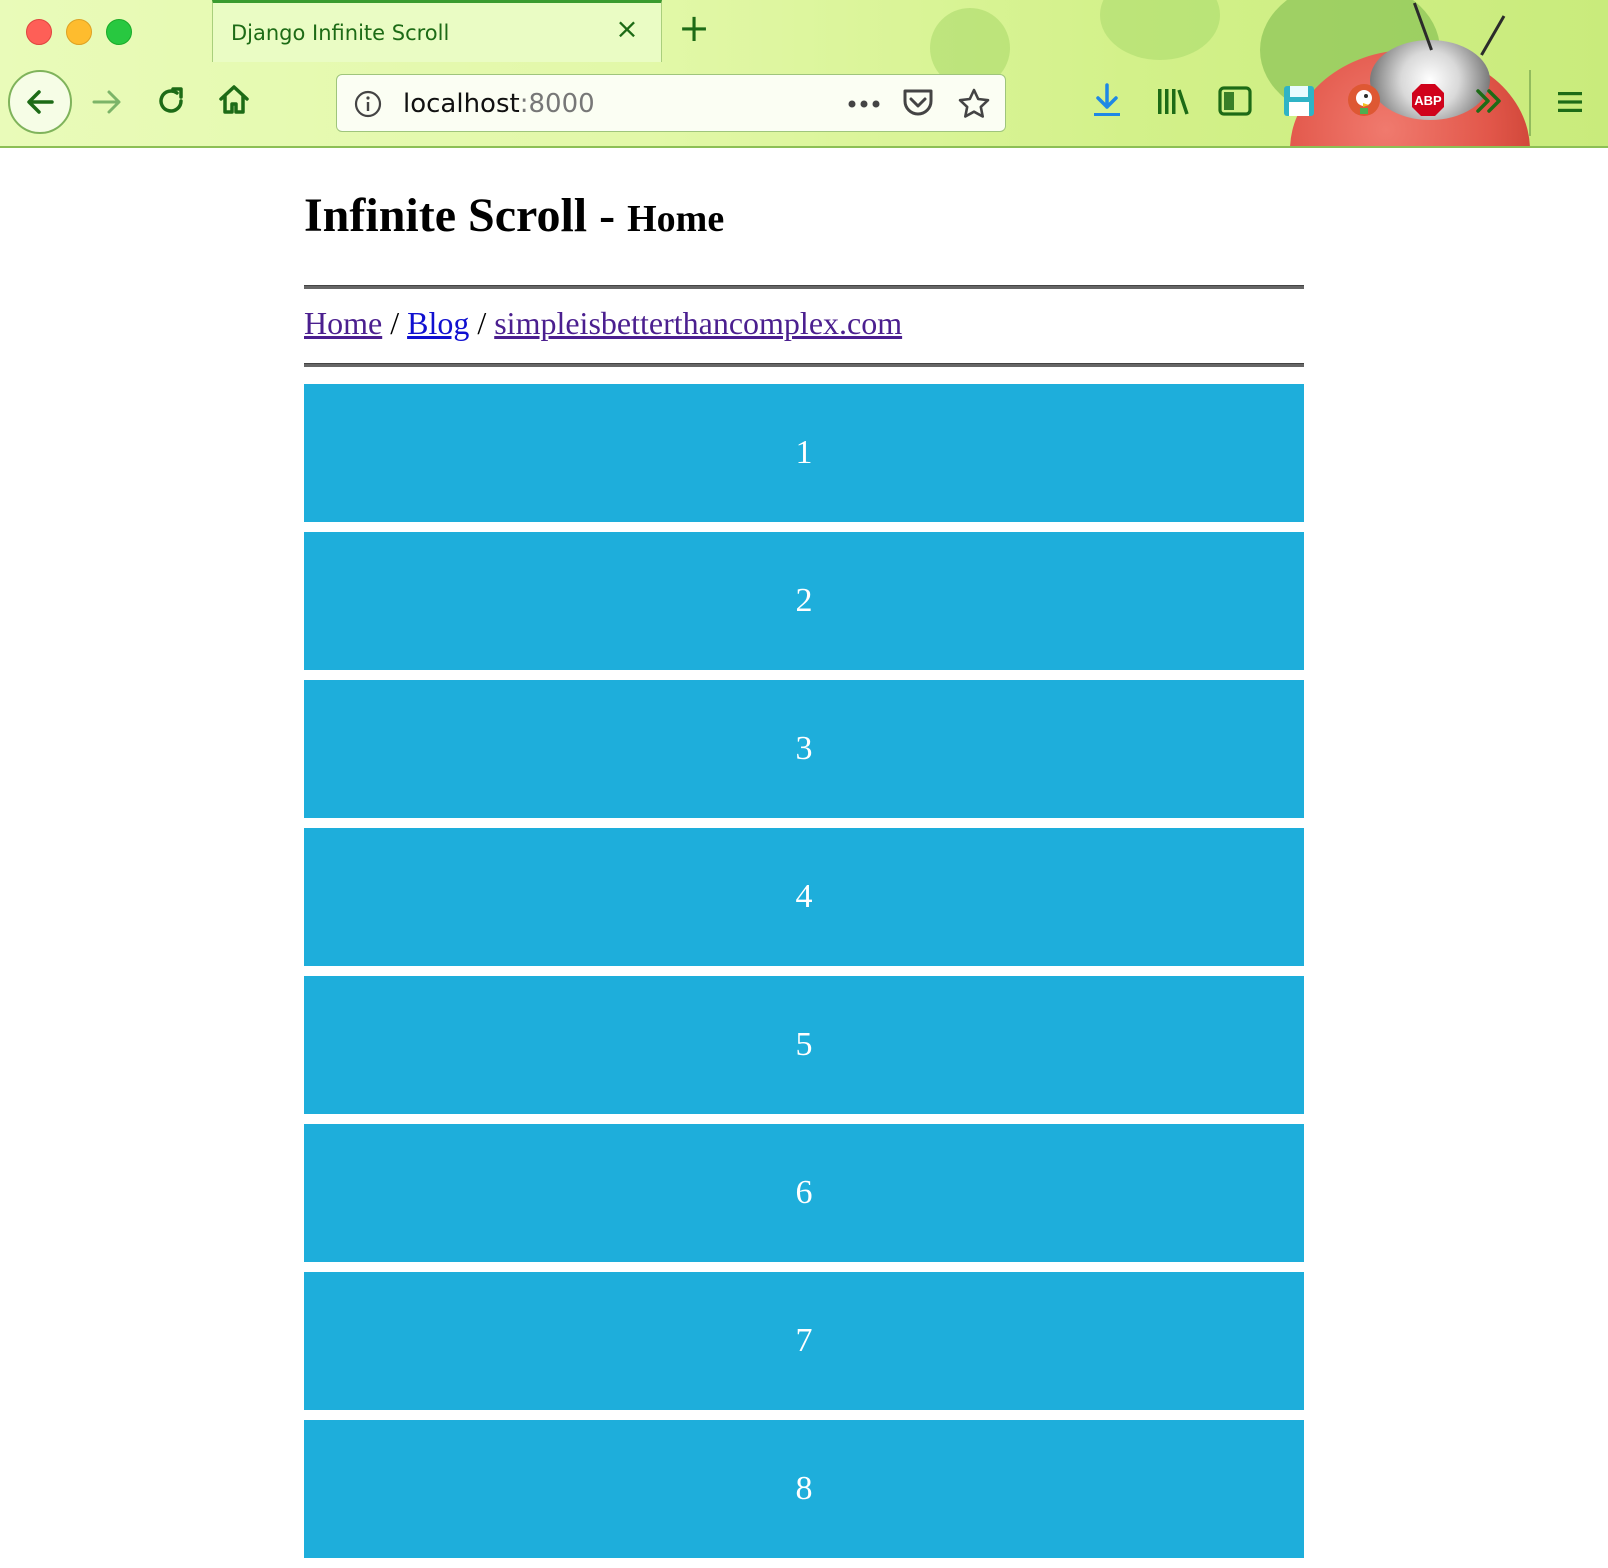  I want to click on url-host: localhost, so click(461, 104).